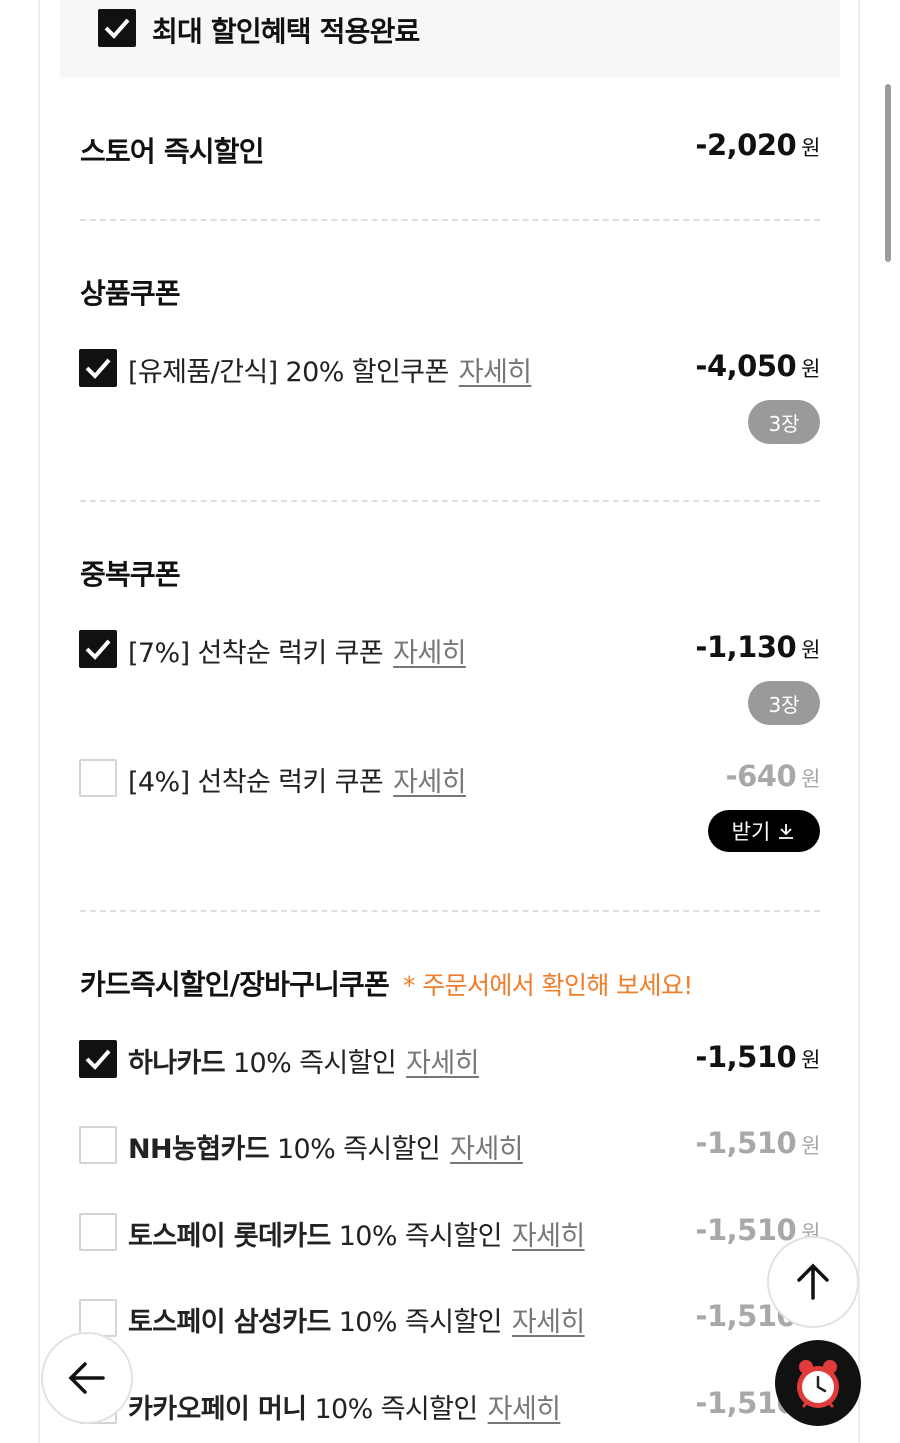 This screenshot has width=900, height=1443. What do you see at coordinates (286, 31) in the screenshot?
I see `max-discount-label: 최대 할인혜택 적용완료` at bounding box center [286, 31].